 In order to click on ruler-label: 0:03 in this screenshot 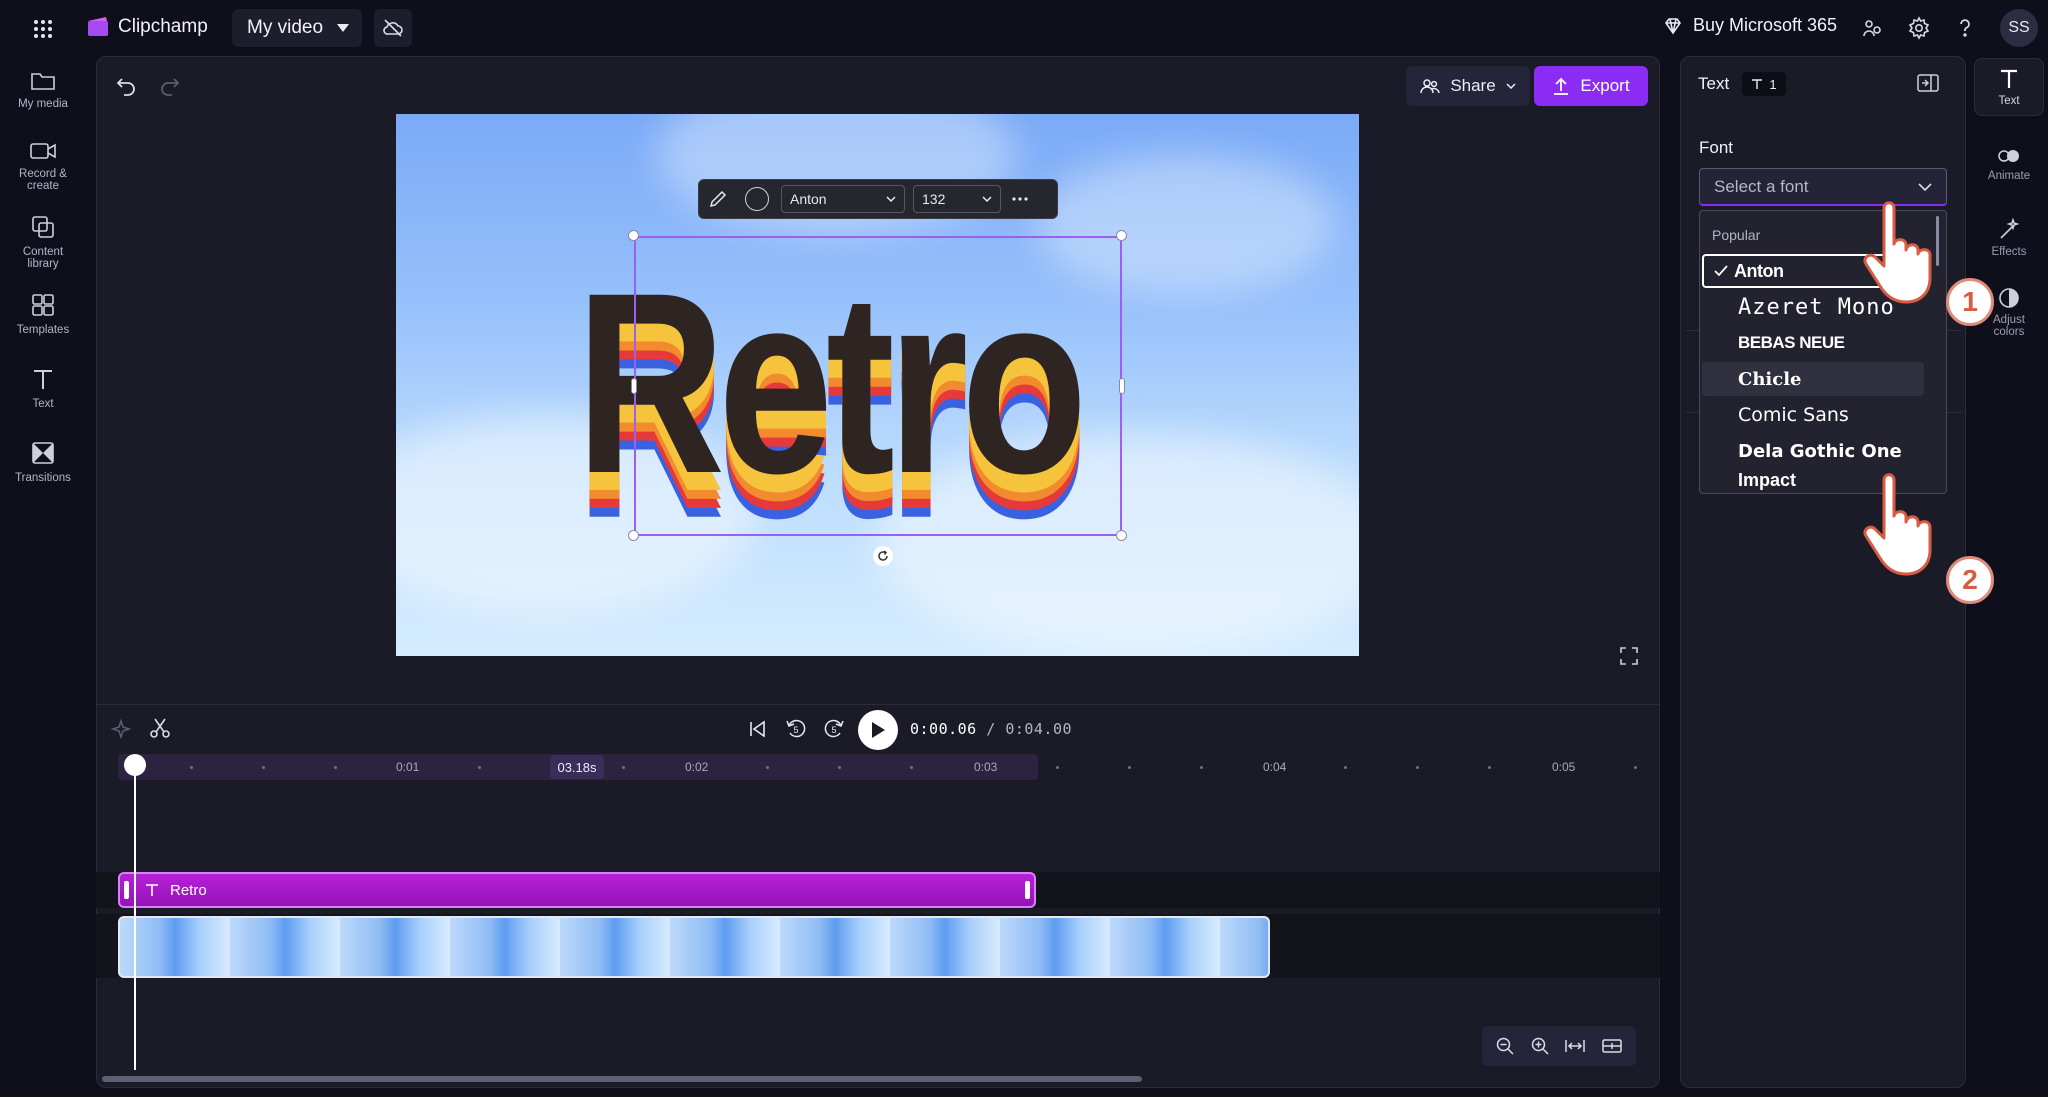, I will do `click(986, 767)`.